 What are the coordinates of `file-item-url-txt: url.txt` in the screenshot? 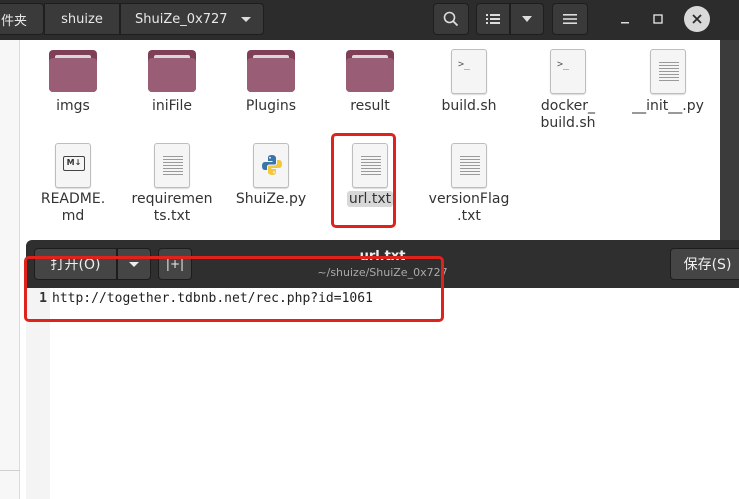 It's located at (370, 185).